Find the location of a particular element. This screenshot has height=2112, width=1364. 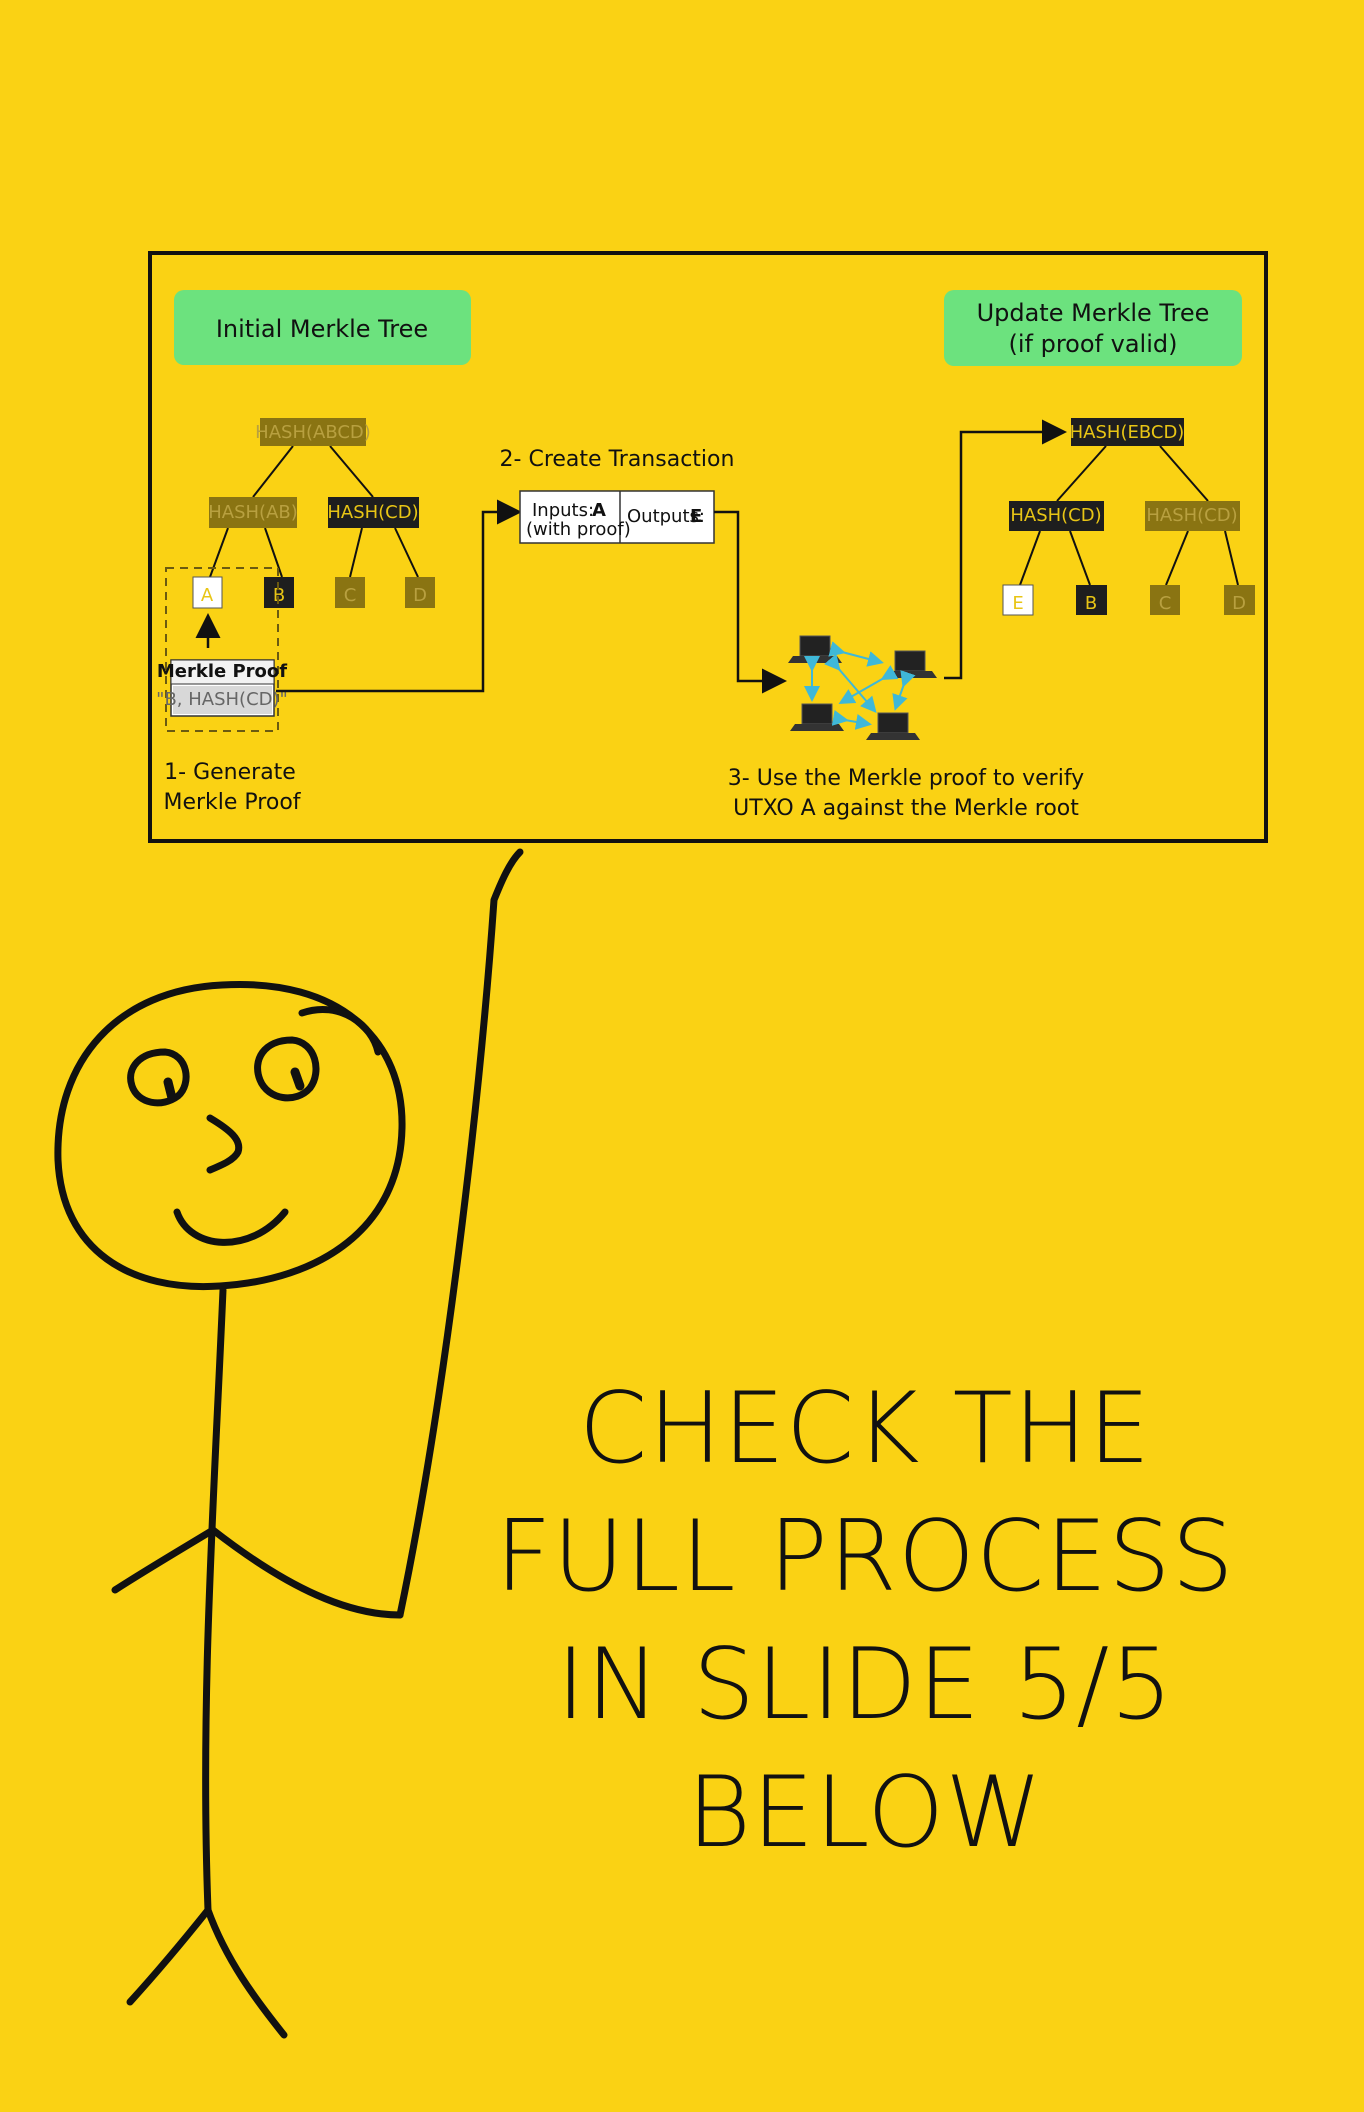

initial-leaf-d: D is located at coordinates (420, 592).